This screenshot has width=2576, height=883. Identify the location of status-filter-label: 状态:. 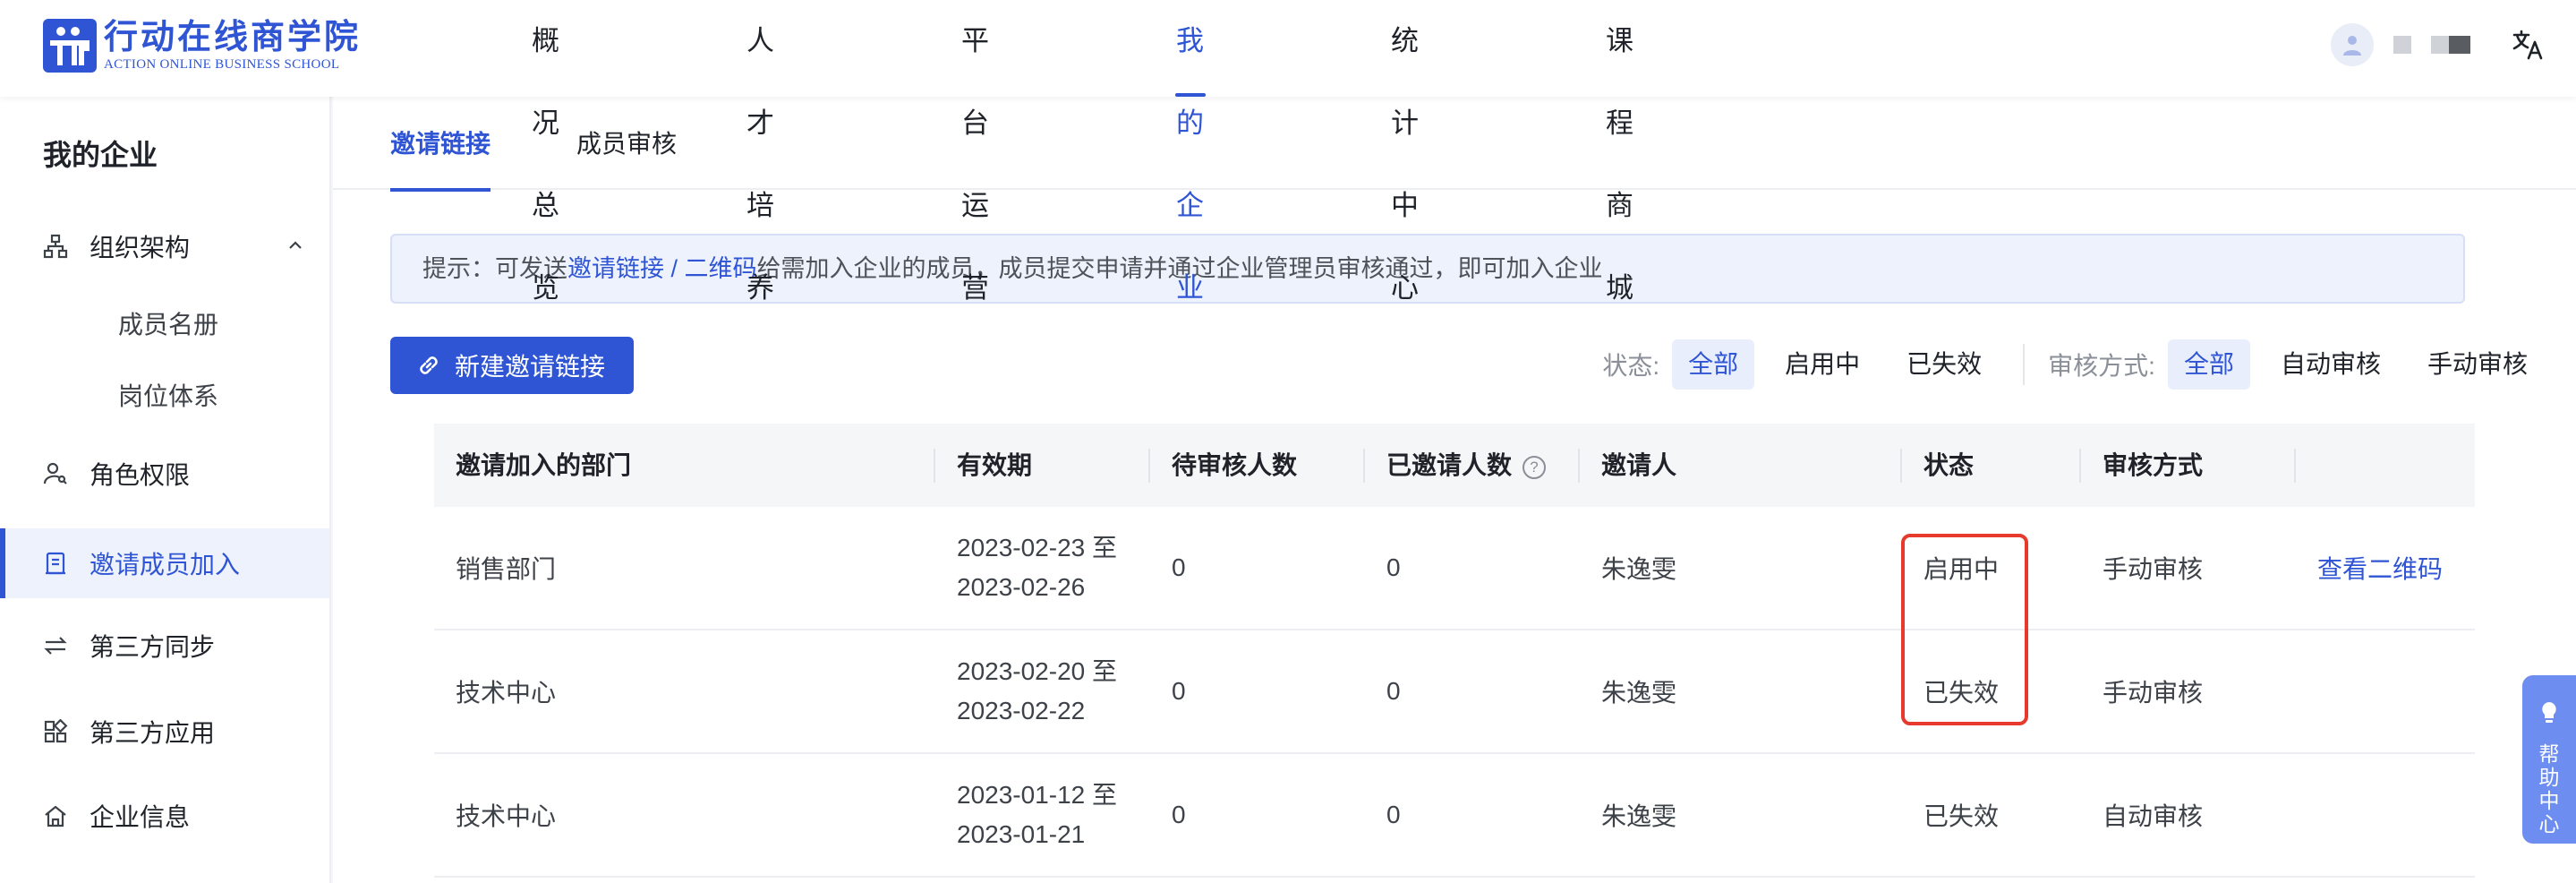
(1631, 366).